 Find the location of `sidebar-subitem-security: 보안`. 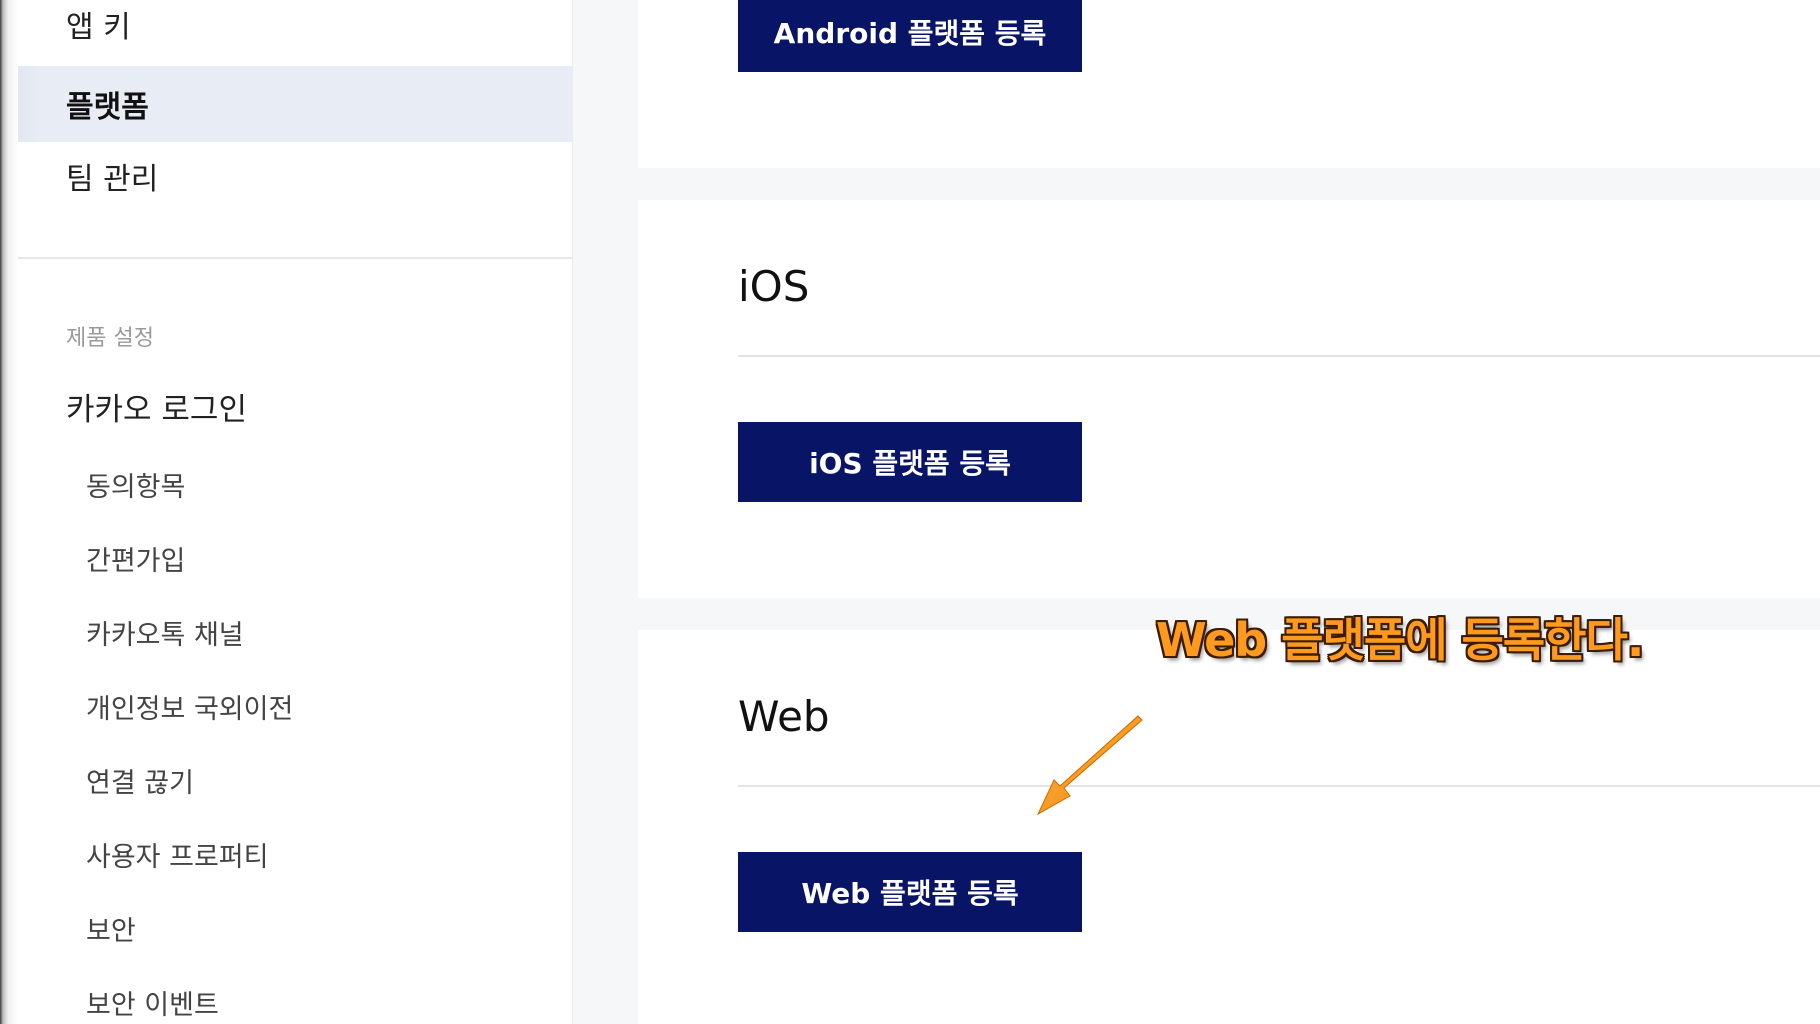

sidebar-subitem-security: 보안 is located at coordinates (111, 928).